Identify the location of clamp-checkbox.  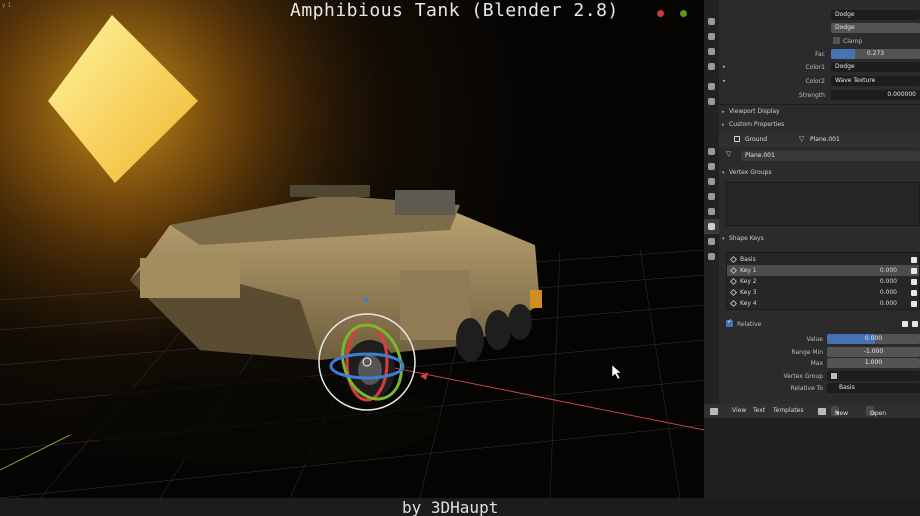
(836, 40).